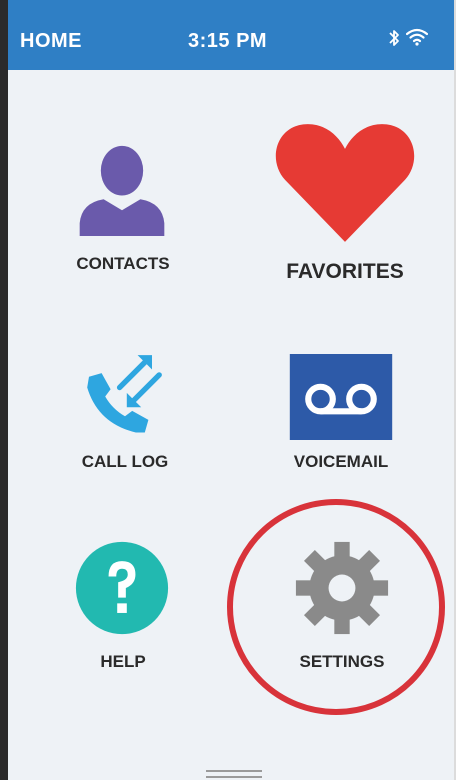  Describe the element at coordinates (125, 461) in the screenshot. I see `call-log-label: CALL LOG` at that location.